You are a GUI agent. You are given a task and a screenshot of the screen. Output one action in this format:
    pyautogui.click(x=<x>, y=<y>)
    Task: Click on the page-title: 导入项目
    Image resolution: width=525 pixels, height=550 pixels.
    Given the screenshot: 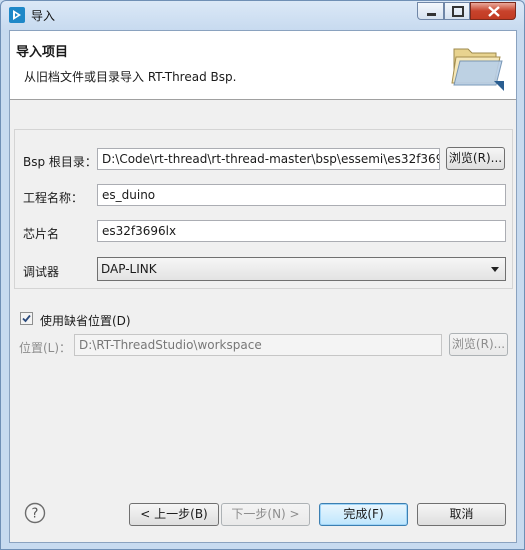 What is the action you would take?
    pyautogui.click(x=42, y=52)
    